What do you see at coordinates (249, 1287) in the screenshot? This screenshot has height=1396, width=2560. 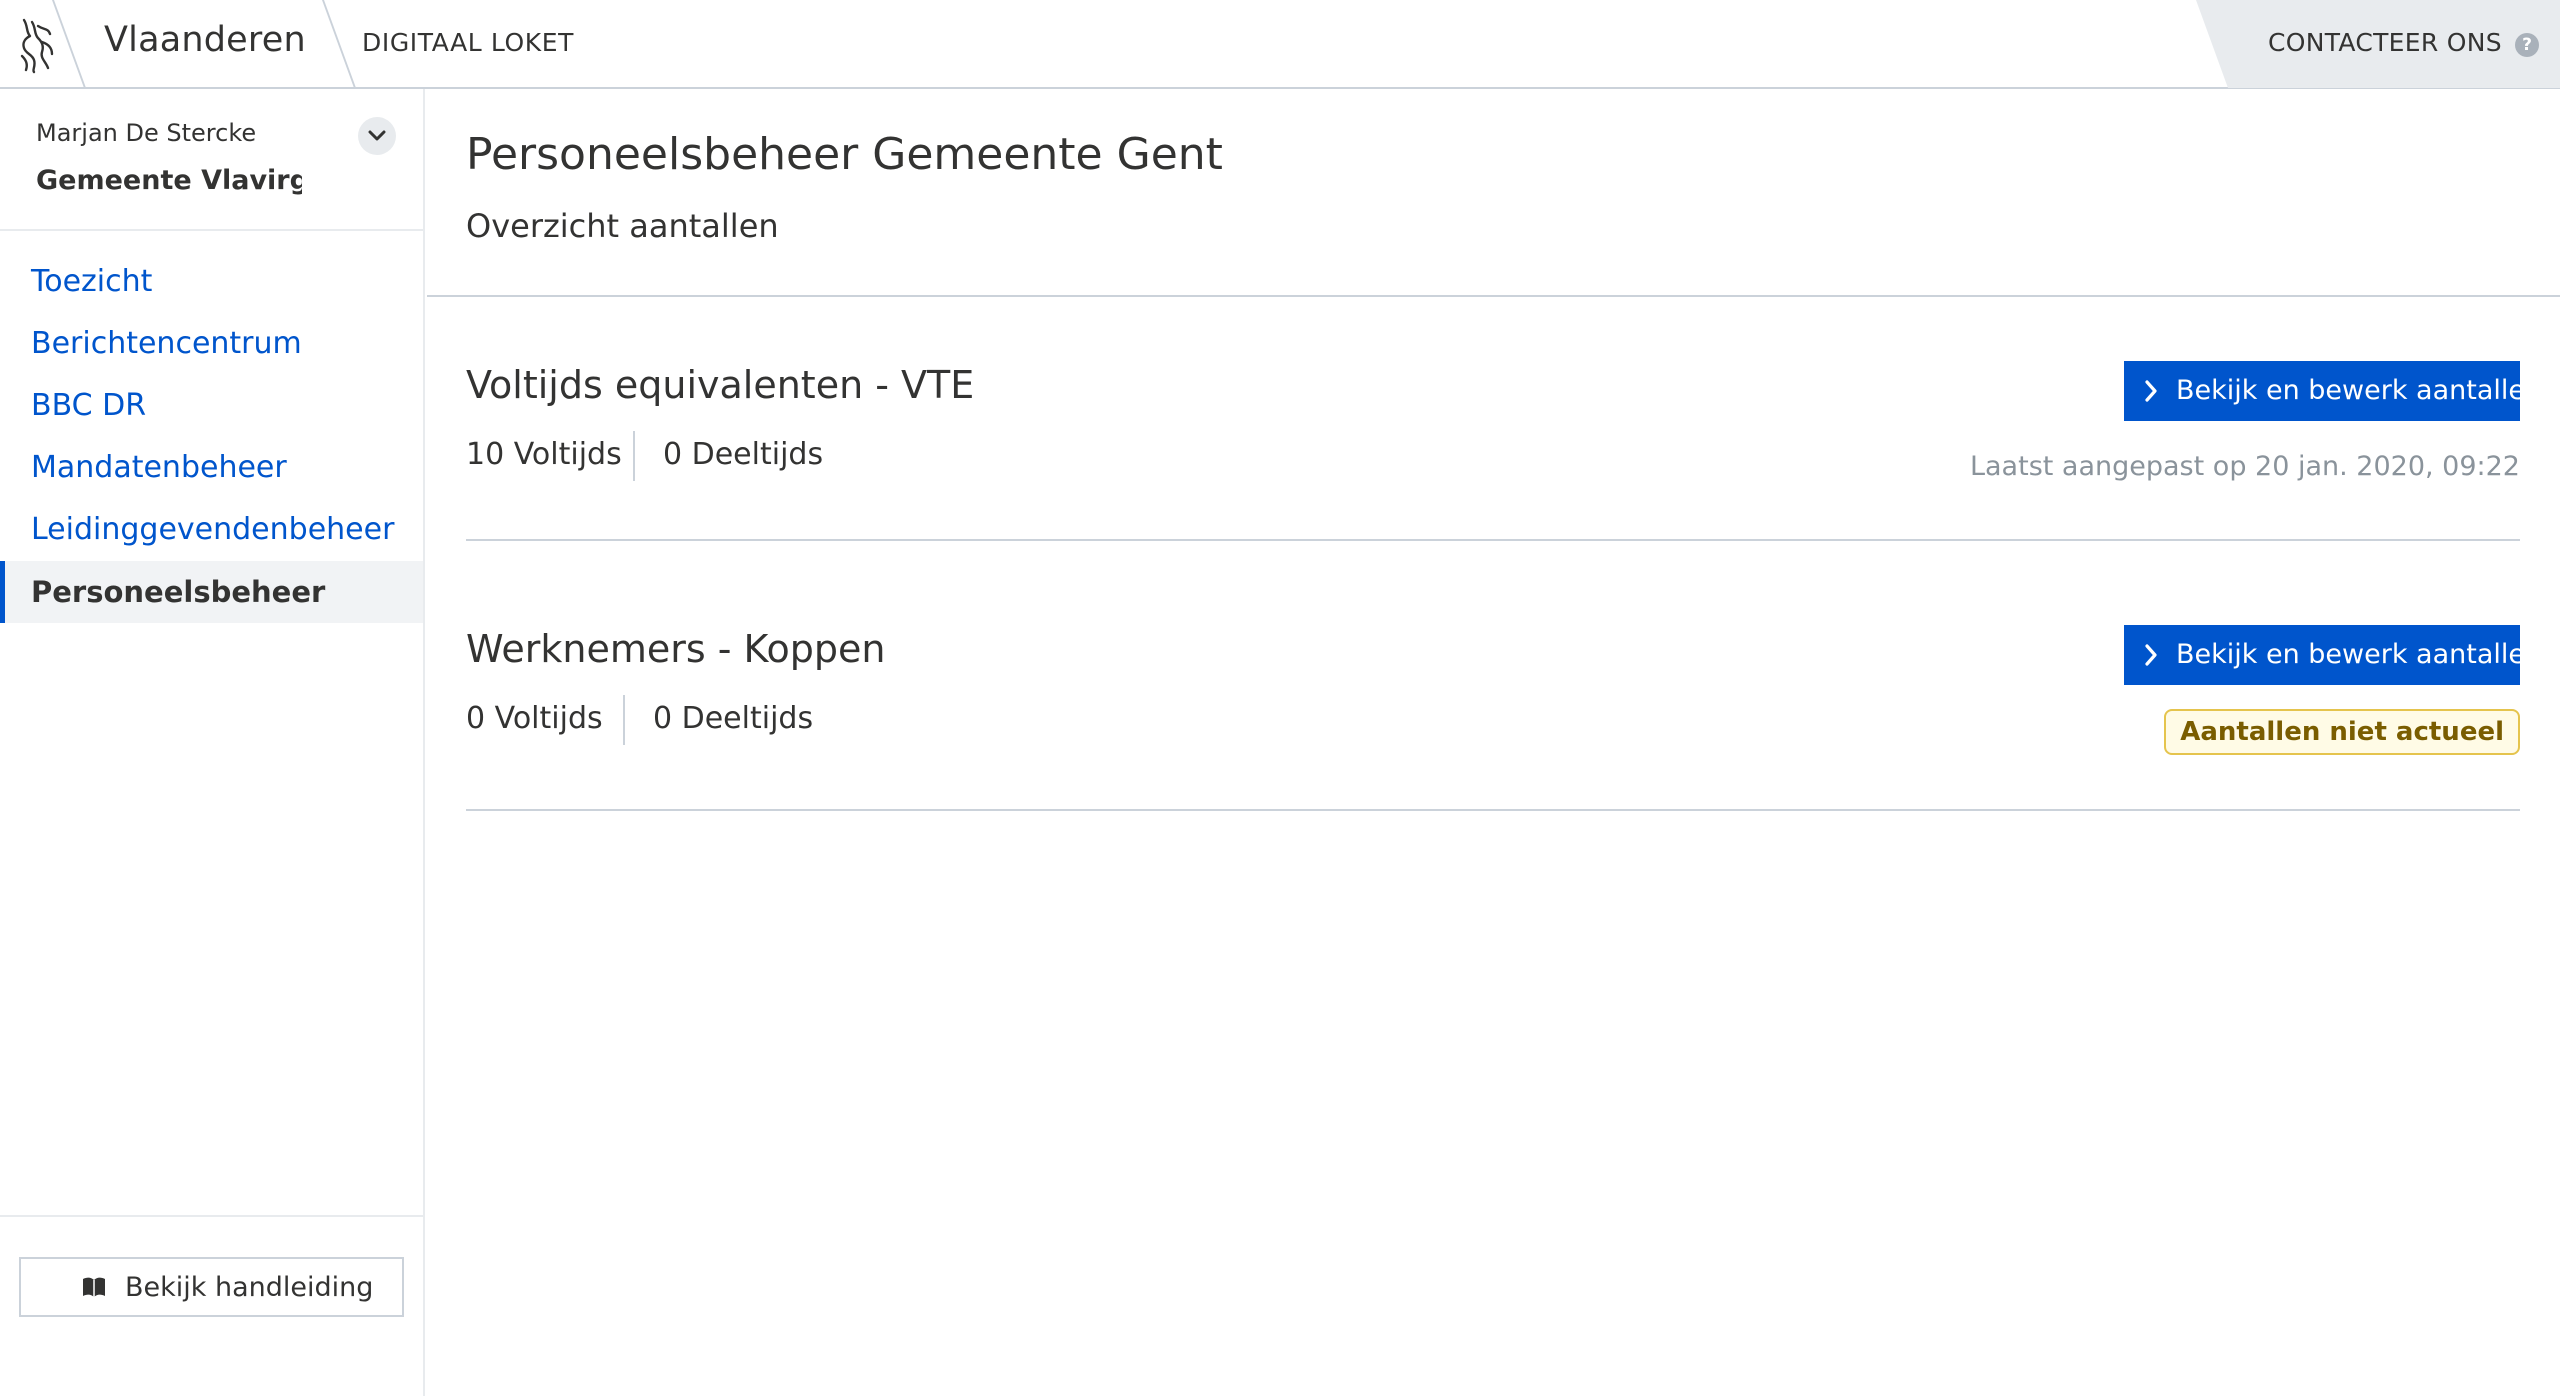 I see `manual-button-label: Bekijk handleiding` at bounding box center [249, 1287].